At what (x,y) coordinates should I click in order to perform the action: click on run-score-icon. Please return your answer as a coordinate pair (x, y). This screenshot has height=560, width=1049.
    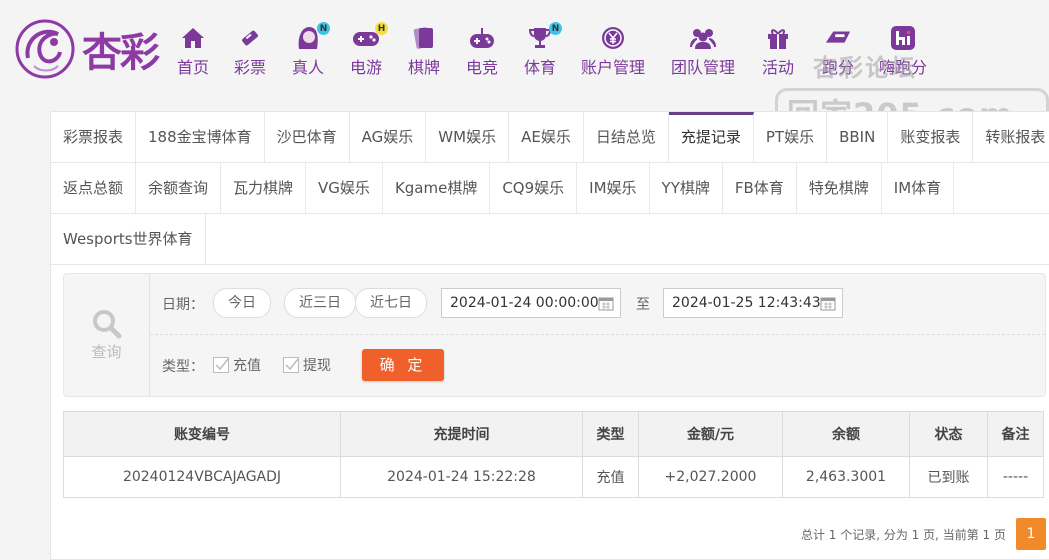
    Looking at the image, I should click on (838, 37).